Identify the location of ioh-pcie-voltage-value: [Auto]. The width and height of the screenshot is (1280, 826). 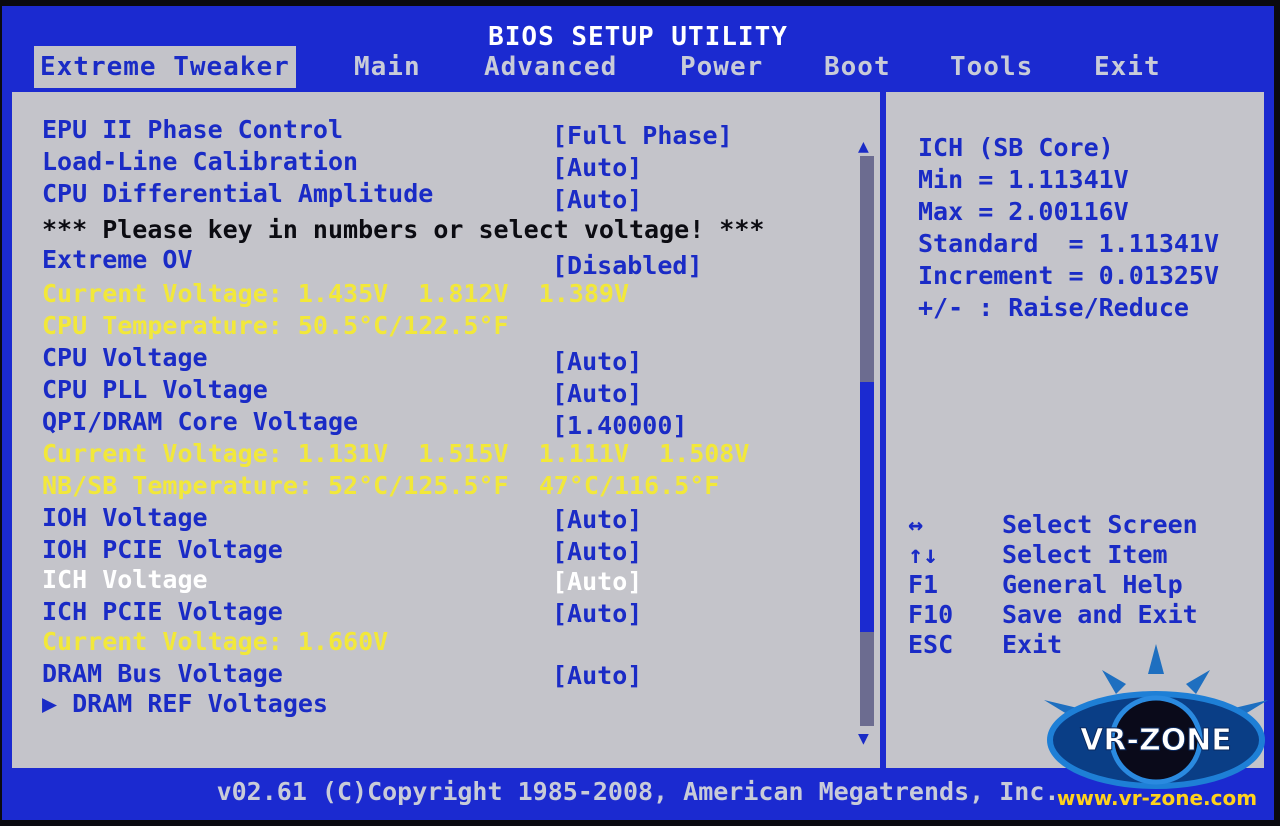
(597, 552).